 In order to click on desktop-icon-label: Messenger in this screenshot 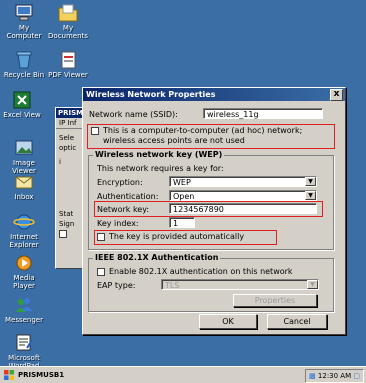, I will do `click(23, 320)`.